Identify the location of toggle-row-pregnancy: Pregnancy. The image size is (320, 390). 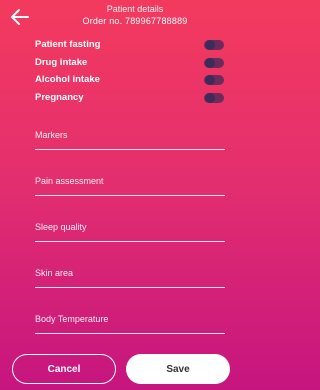
(120, 100).